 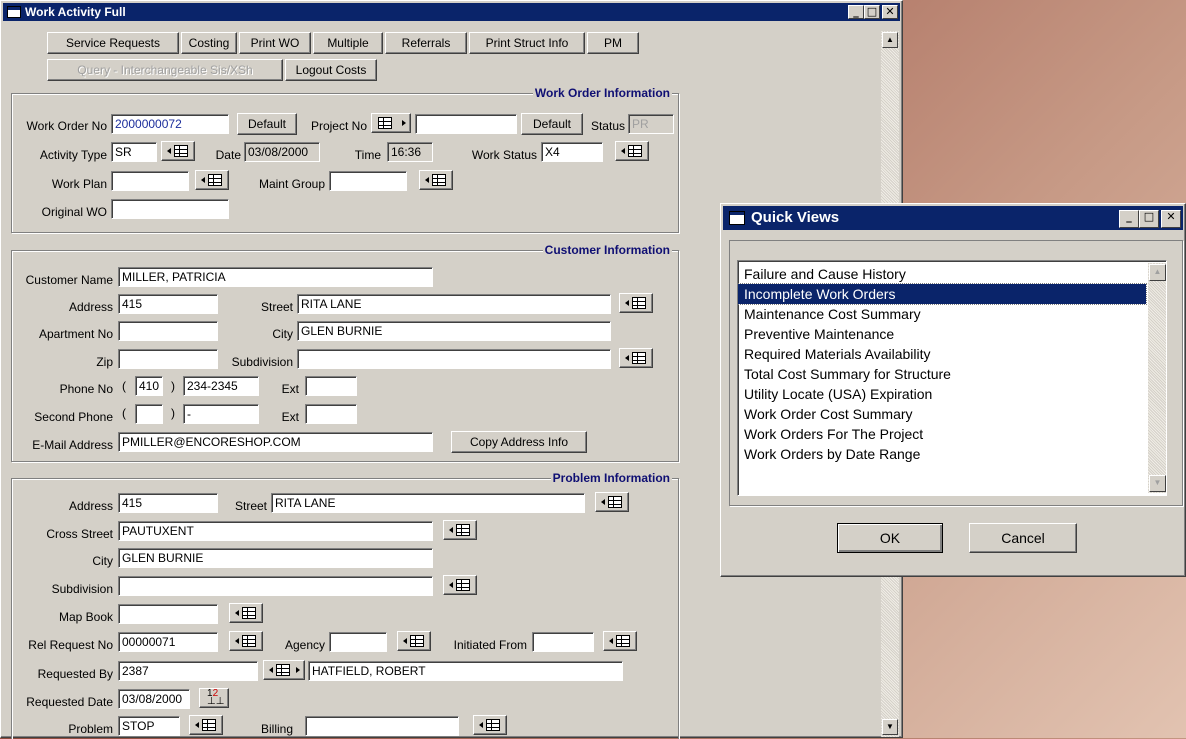 What do you see at coordinates (942, 334) in the screenshot?
I see `quick-view-item: Preventive Maintenance` at bounding box center [942, 334].